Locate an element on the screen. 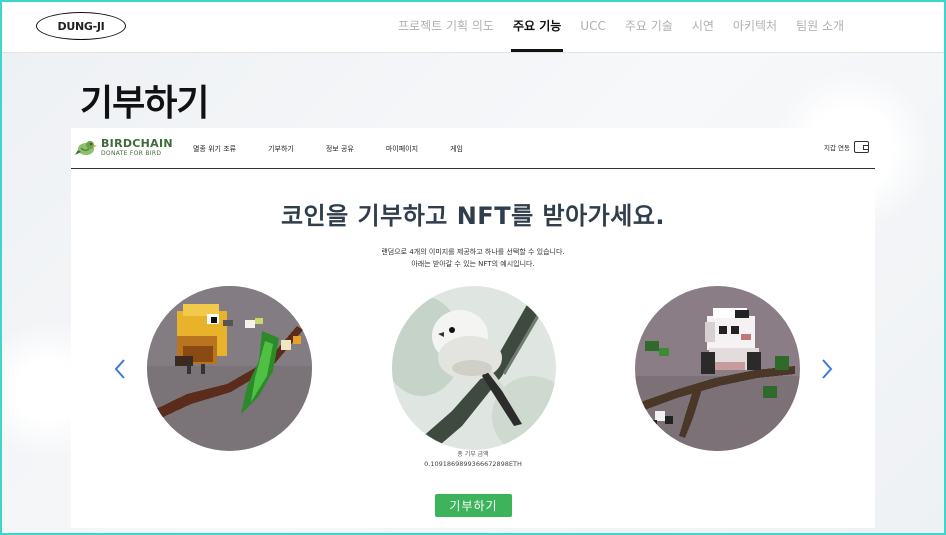 This screenshot has width=946, height=535. nav-item-6: 아키텍처 is located at coordinates (755, 26).